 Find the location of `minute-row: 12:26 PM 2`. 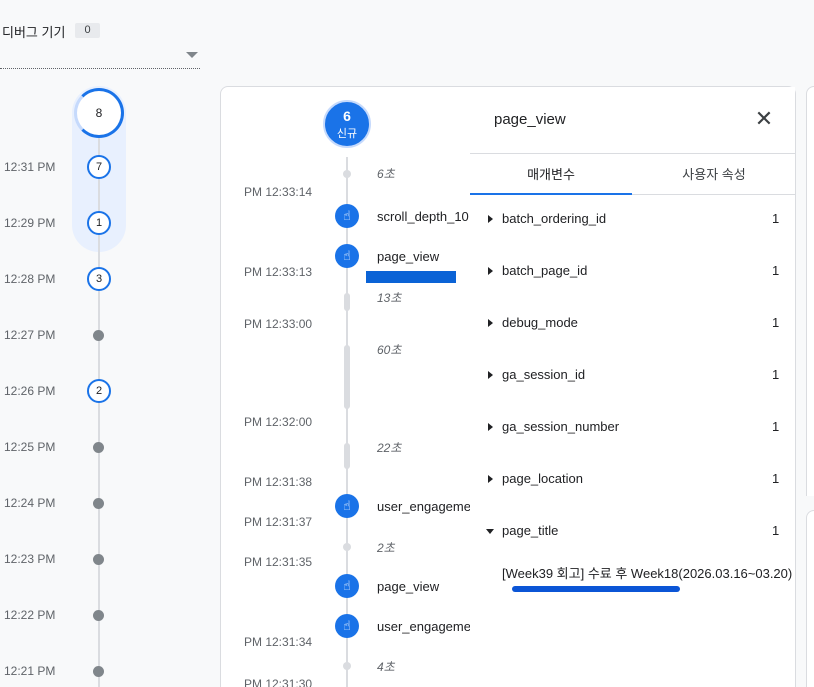

minute-row: 12:26 PM 2 is located at coordinates (105, 391).